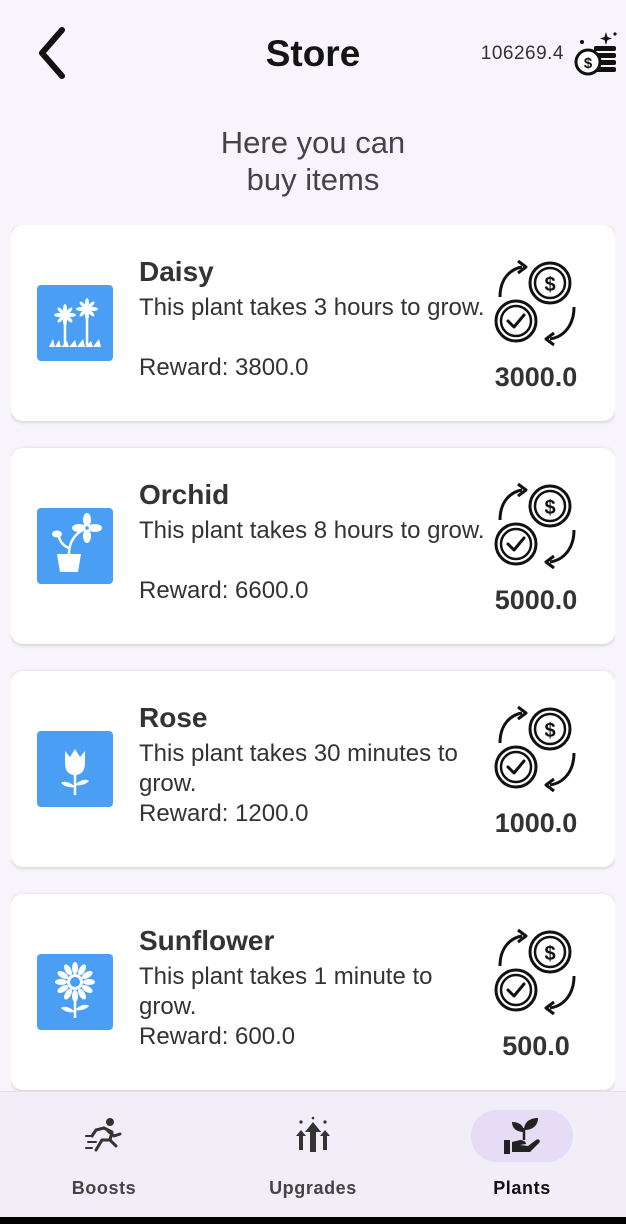  I want to click on item-description: This plant takes 8 hours to grow., so click(312, 530).